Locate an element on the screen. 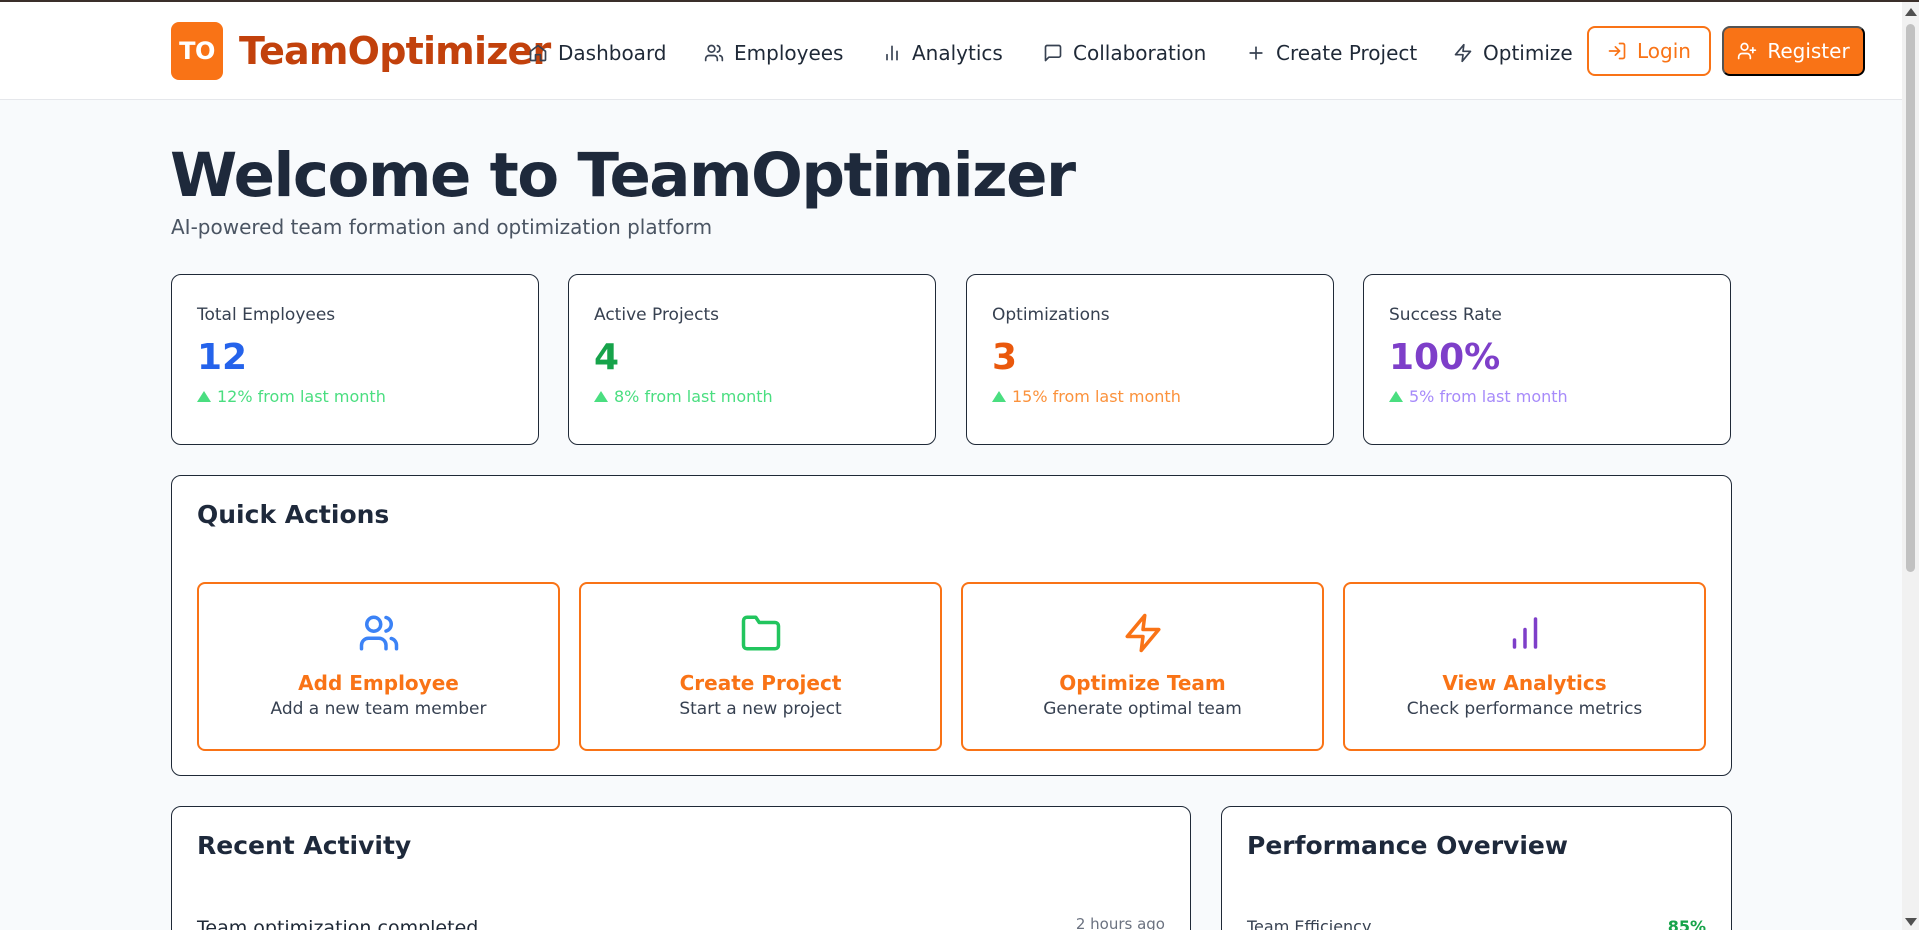 The height and width of the screenshot is (930, 1919). stat-change: 15% from last month is located at coordinates (1086, 396).